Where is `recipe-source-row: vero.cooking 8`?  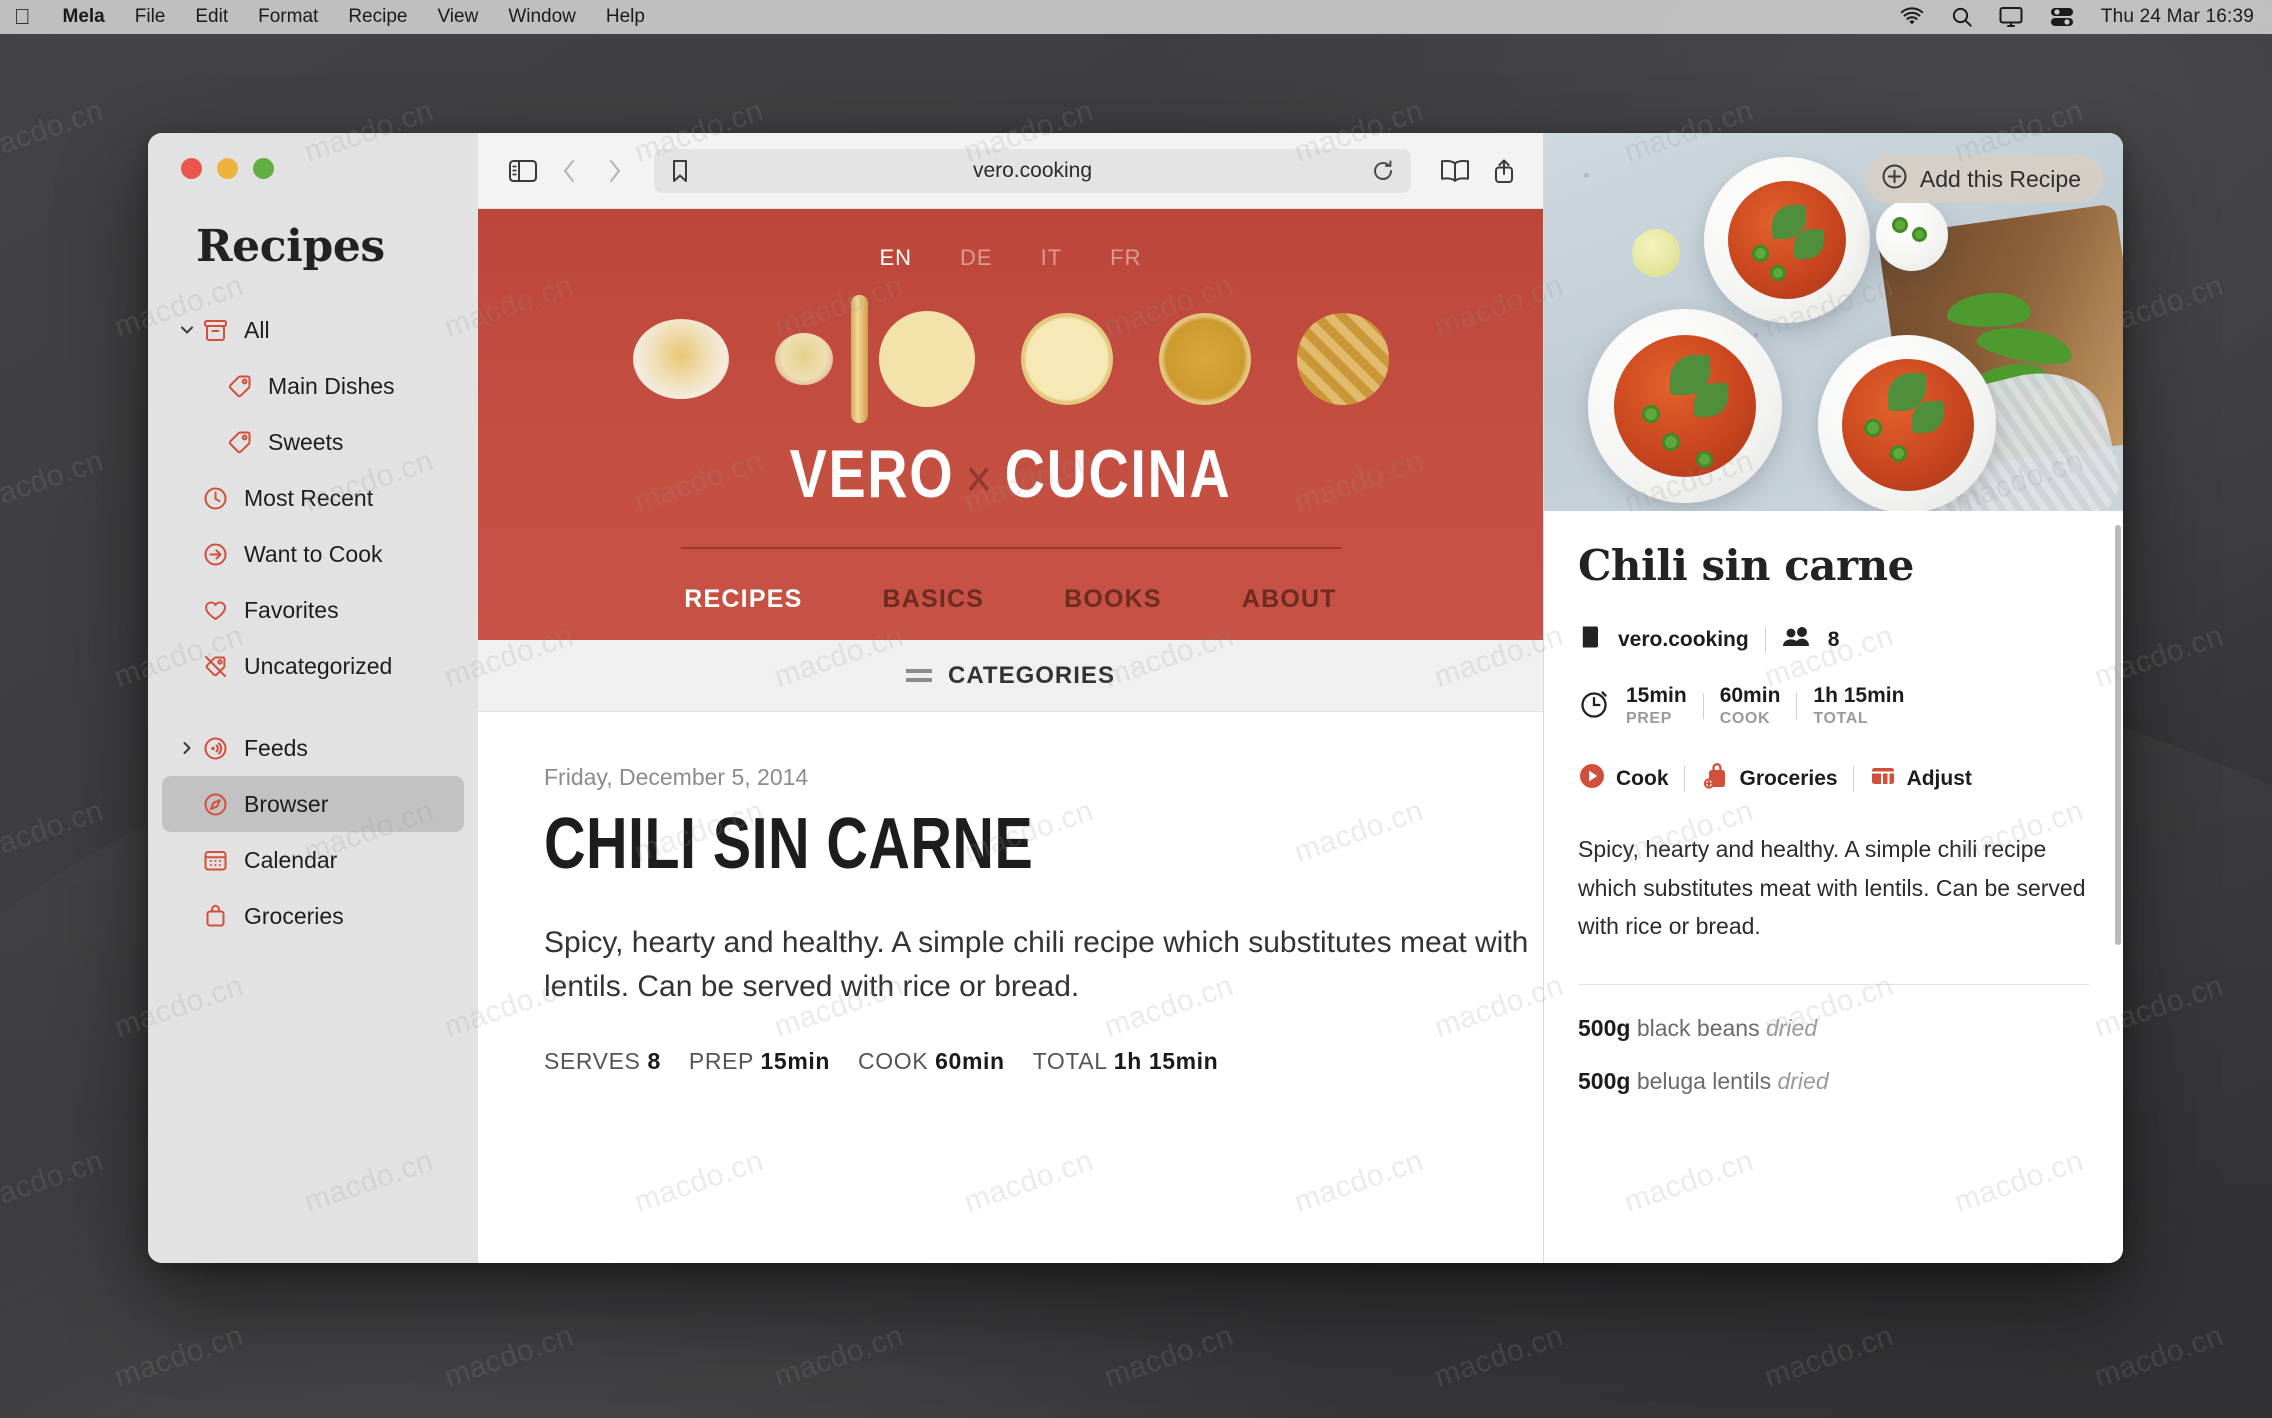
recipe-source-row: vero.cooking 8 is located at coordinates (1833, 640).